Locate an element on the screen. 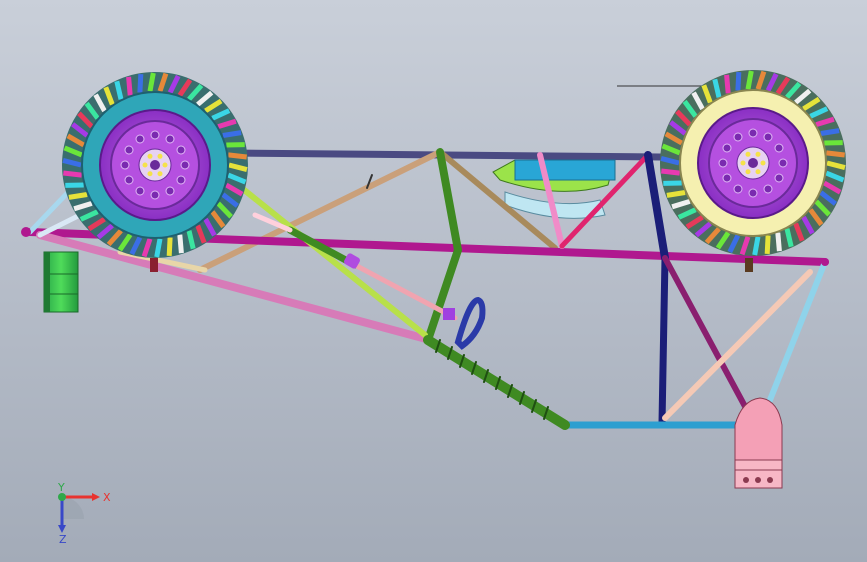 This screenshot has width=867, height=562. navy-lower-post is located at coordinates (663, 340).